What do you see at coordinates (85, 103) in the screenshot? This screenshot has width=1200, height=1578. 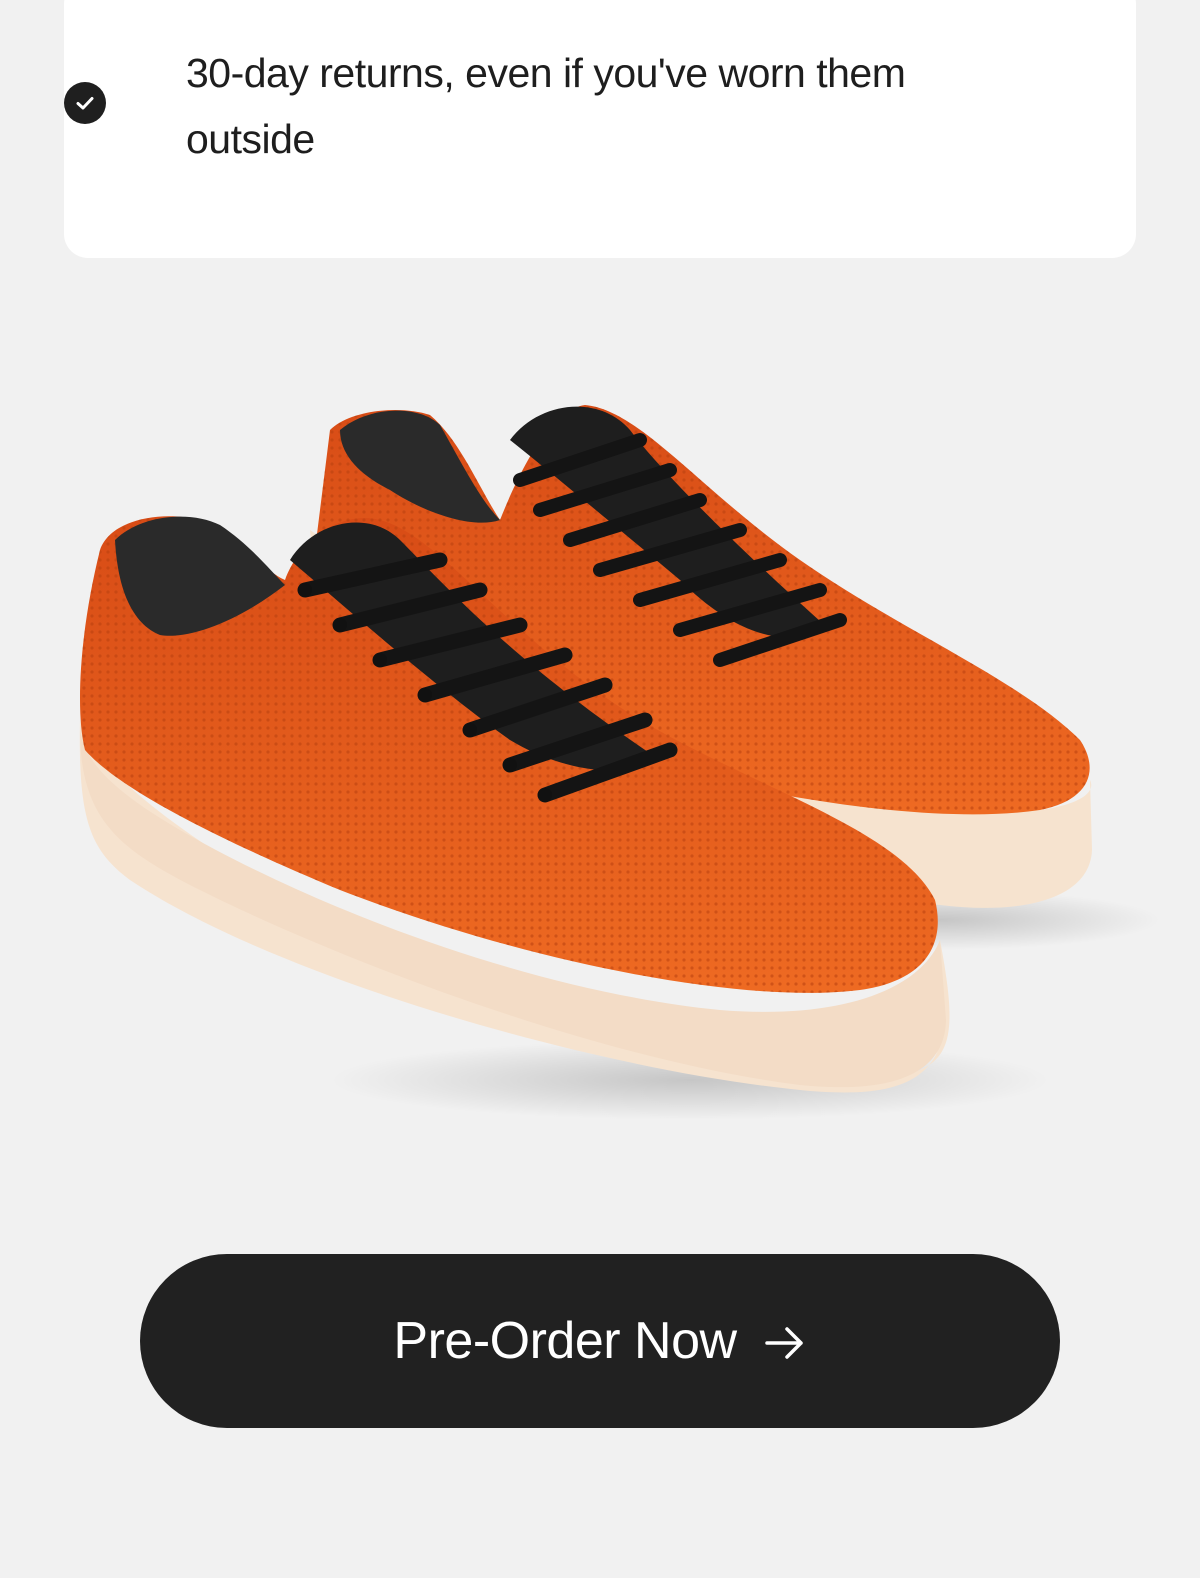 I see `check-circle-icon` at bounding box center [85, 103].